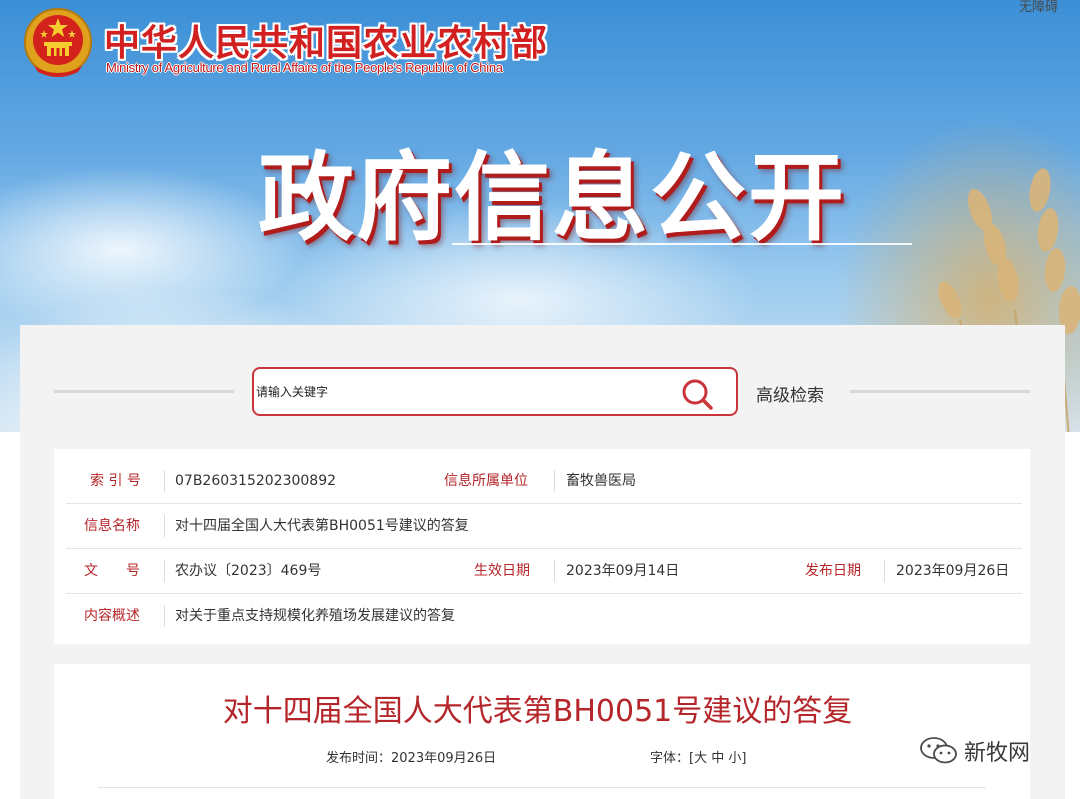 This screenshot has height=799, width=1080. Describe the element at coordinates (315, 616) in the screenshot. I see `summary-value: 对关于重点支持规模化养殖场发展建议的答复` at that location.